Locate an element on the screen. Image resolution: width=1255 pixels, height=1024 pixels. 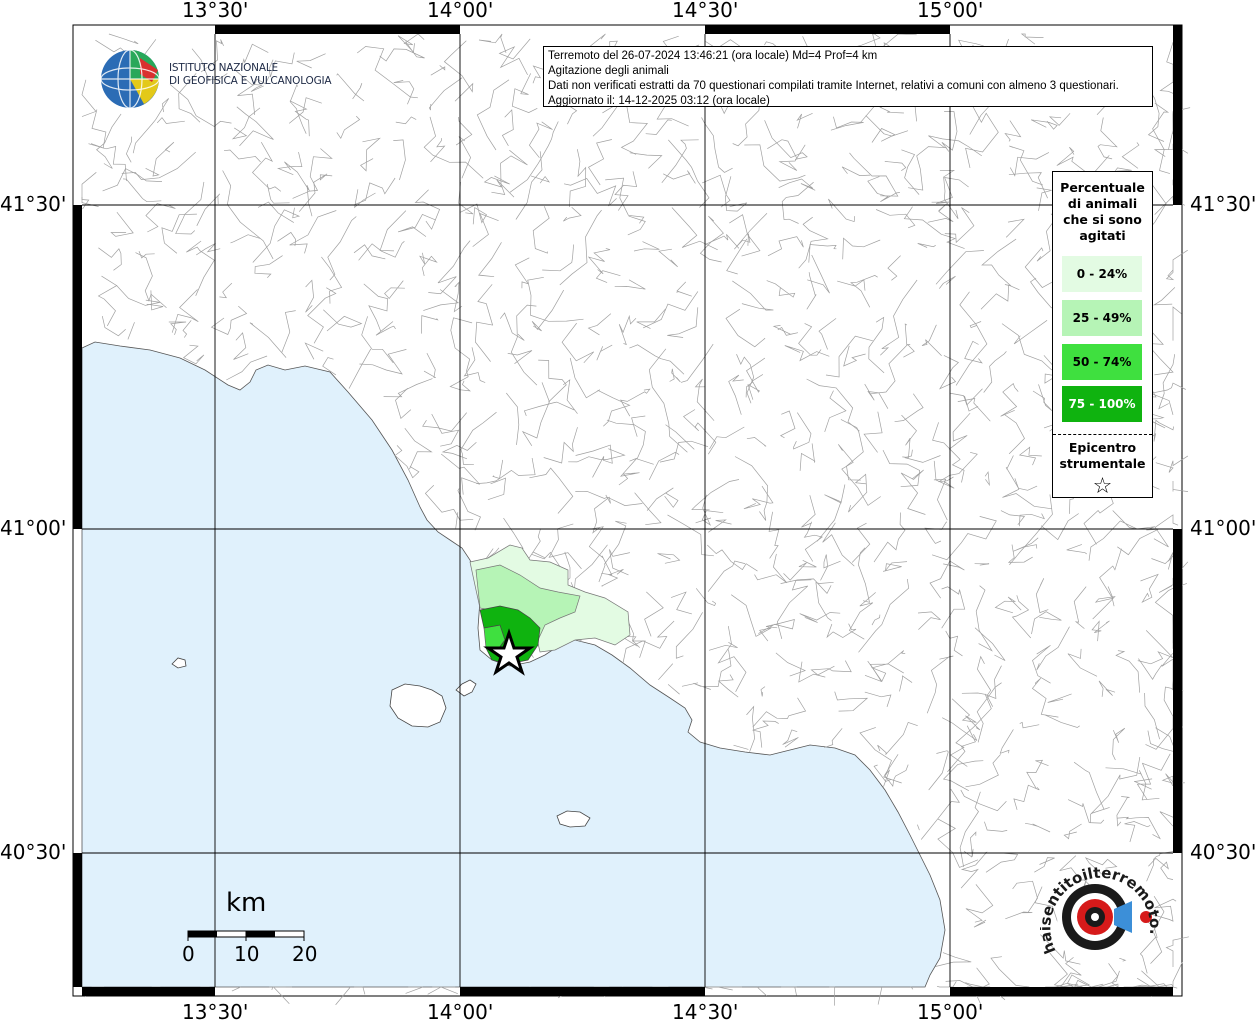
lon-label-bottom-4: 15°00' is located at coordinates (950, 1012).